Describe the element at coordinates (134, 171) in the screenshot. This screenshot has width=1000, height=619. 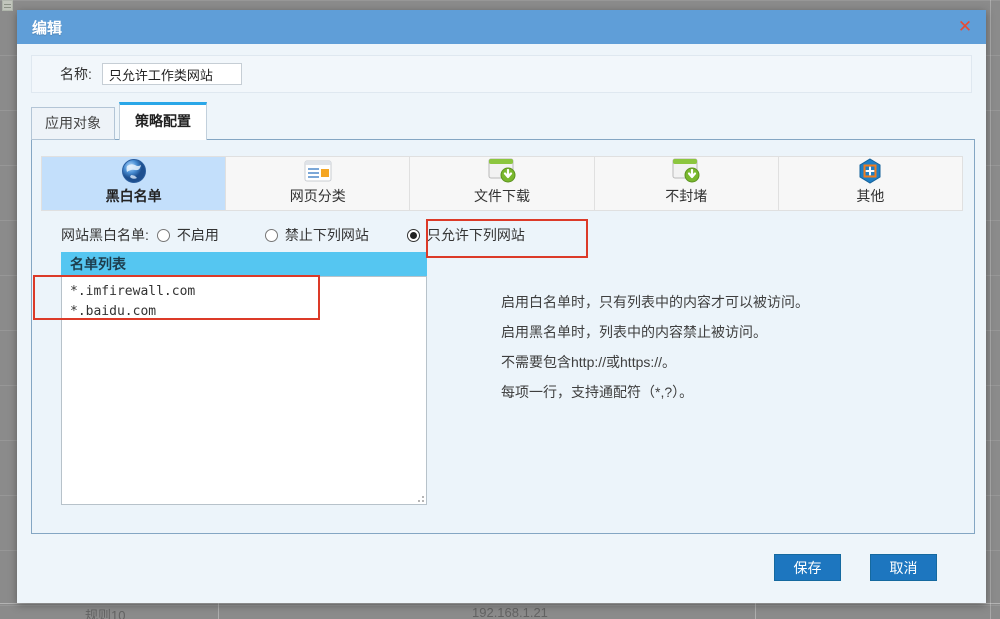
I see `globe-icon` at that location.